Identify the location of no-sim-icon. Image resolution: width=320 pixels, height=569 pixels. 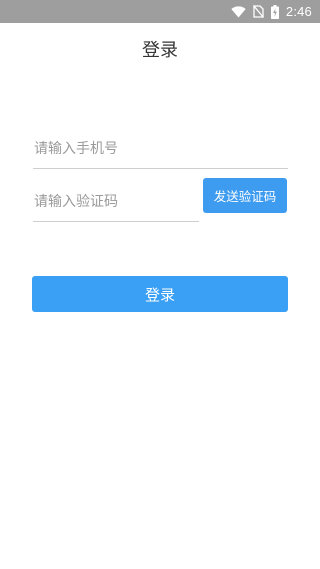
(258, 11).